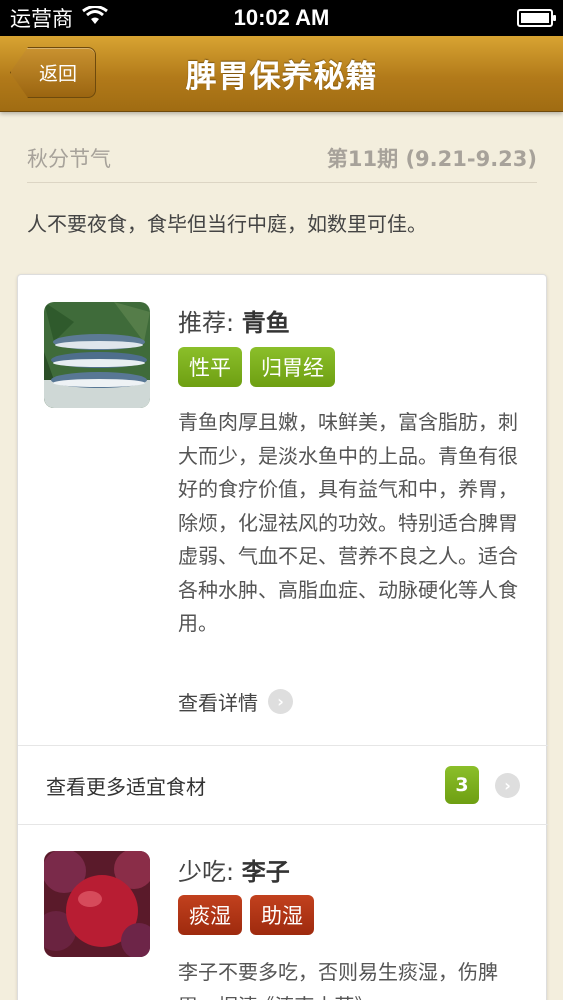 This screenshot has height=1000, width=563. Describe the element at coordinates (97, 904) in the screenshot. I see `plum-image` at that location.